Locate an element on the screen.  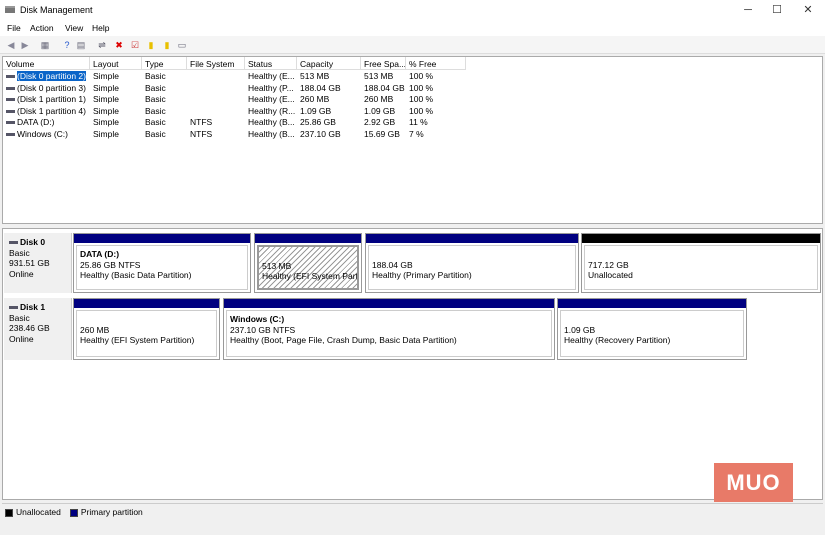
partition-size: 25.86 GB NTFS is located at coordinates (110, 264).